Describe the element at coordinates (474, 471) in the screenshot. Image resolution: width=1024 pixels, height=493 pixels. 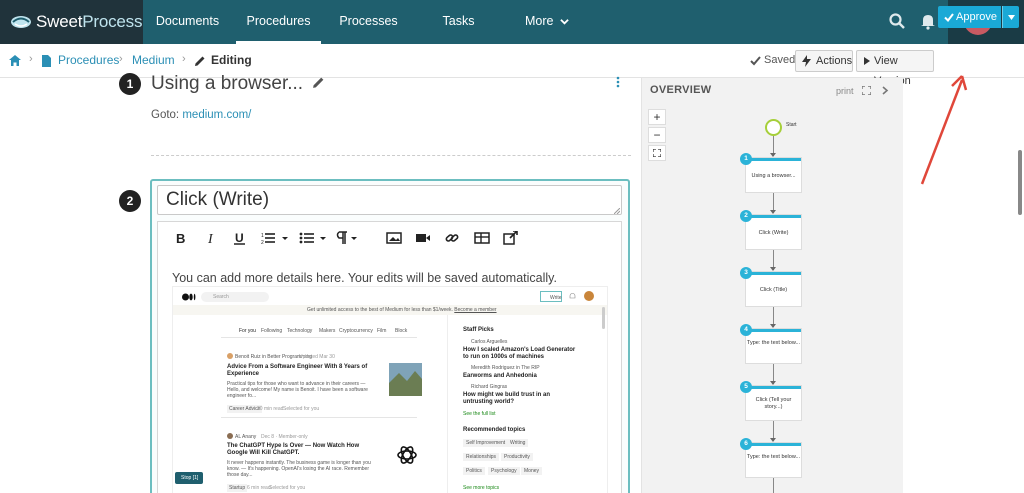
I see `medium-topic: Politics` at that location.